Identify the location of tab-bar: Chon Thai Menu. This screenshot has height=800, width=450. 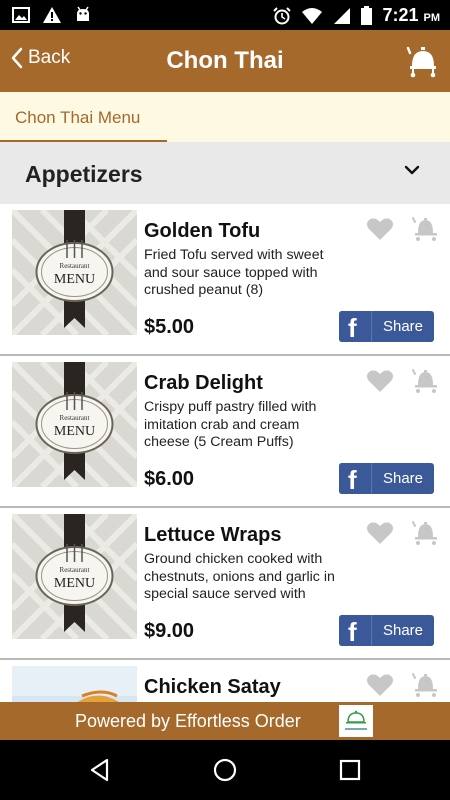
(225, 117).